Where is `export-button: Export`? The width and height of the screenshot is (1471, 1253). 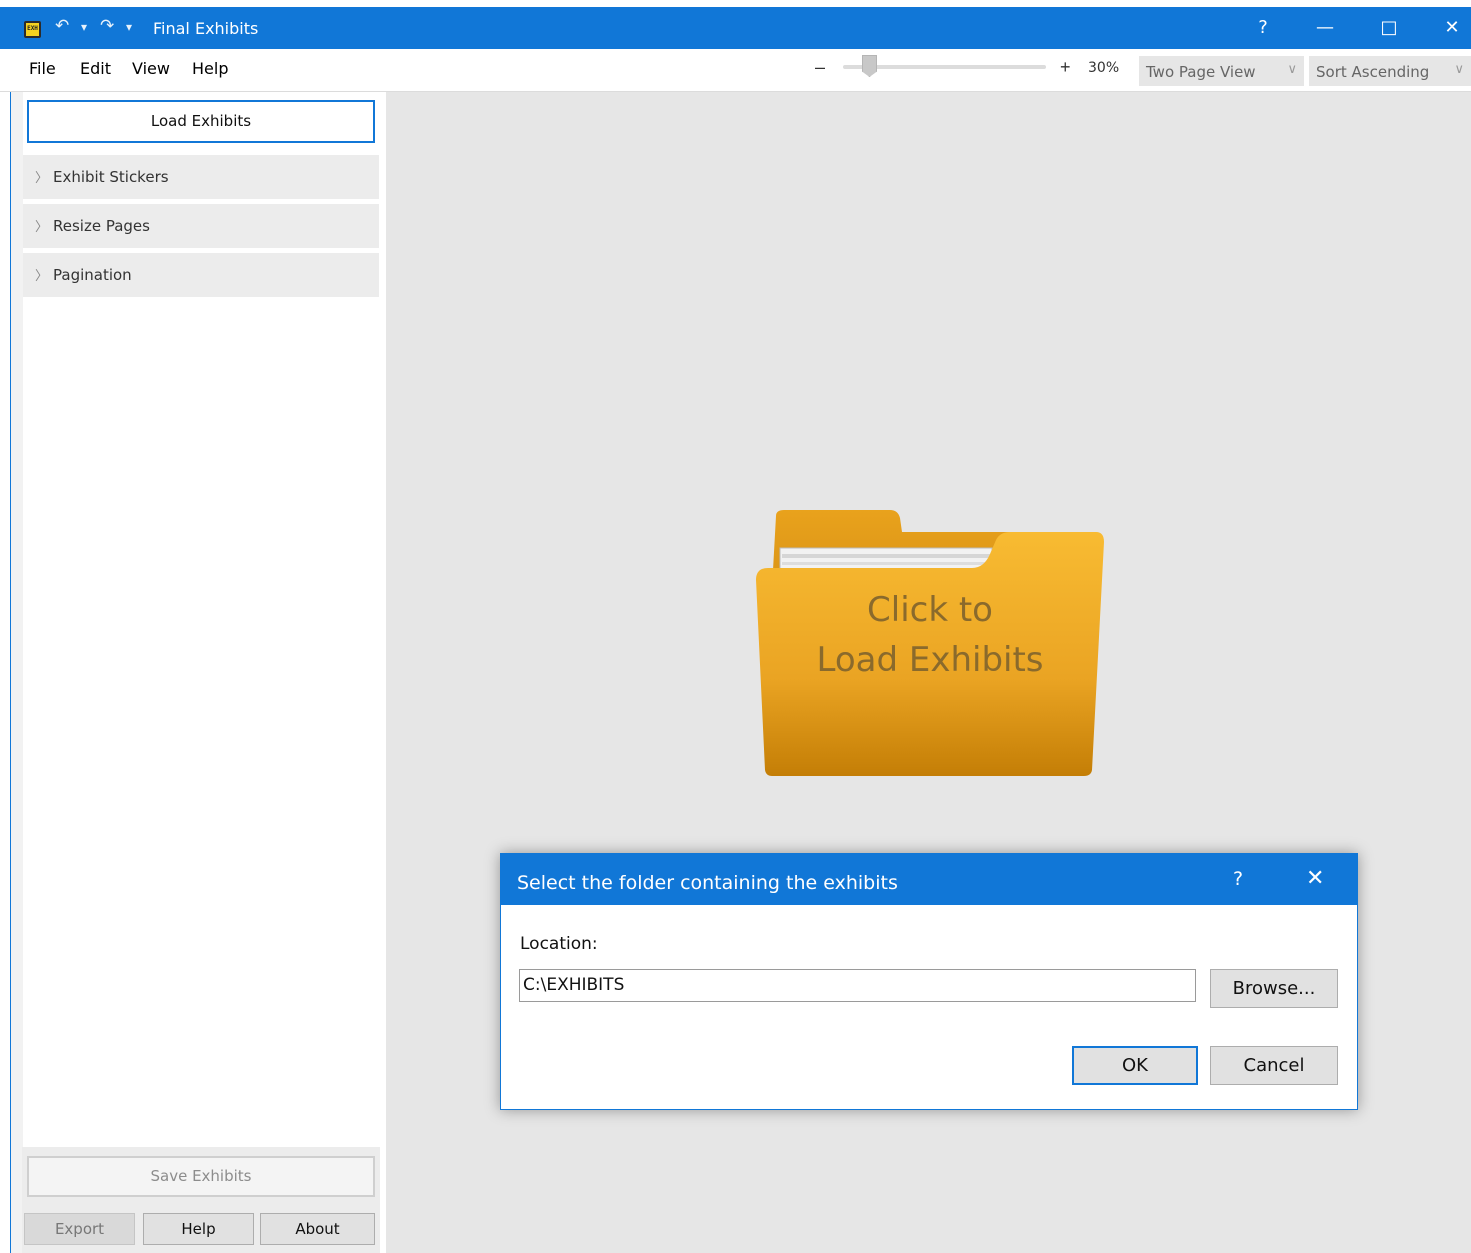 export-button: Export is located at coordinates (79, 1229).